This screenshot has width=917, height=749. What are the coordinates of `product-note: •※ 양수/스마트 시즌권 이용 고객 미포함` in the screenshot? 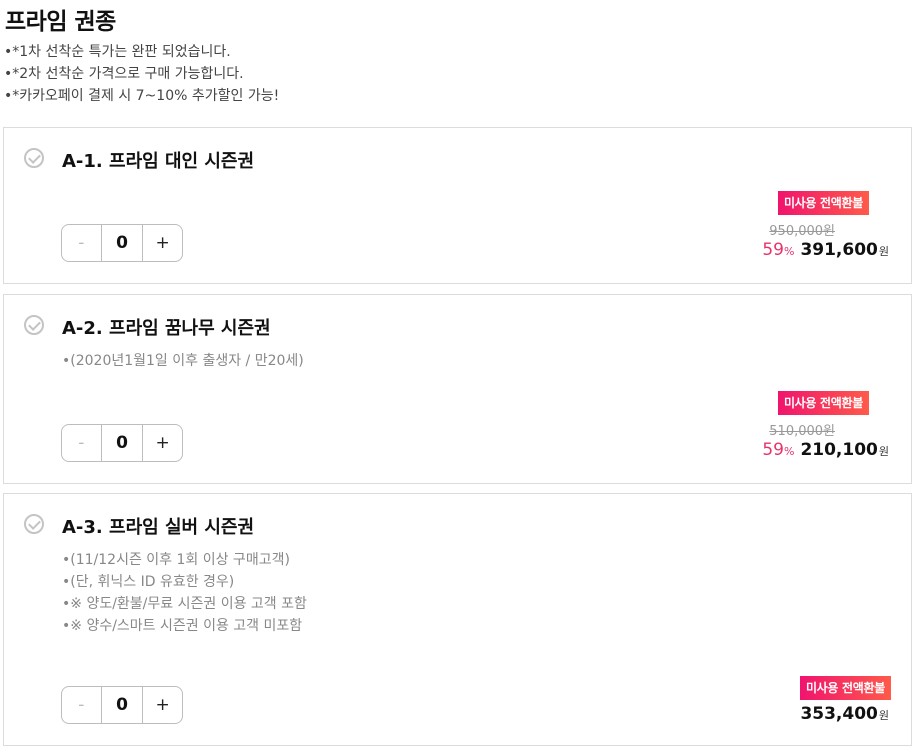 It's located at (182, 626).